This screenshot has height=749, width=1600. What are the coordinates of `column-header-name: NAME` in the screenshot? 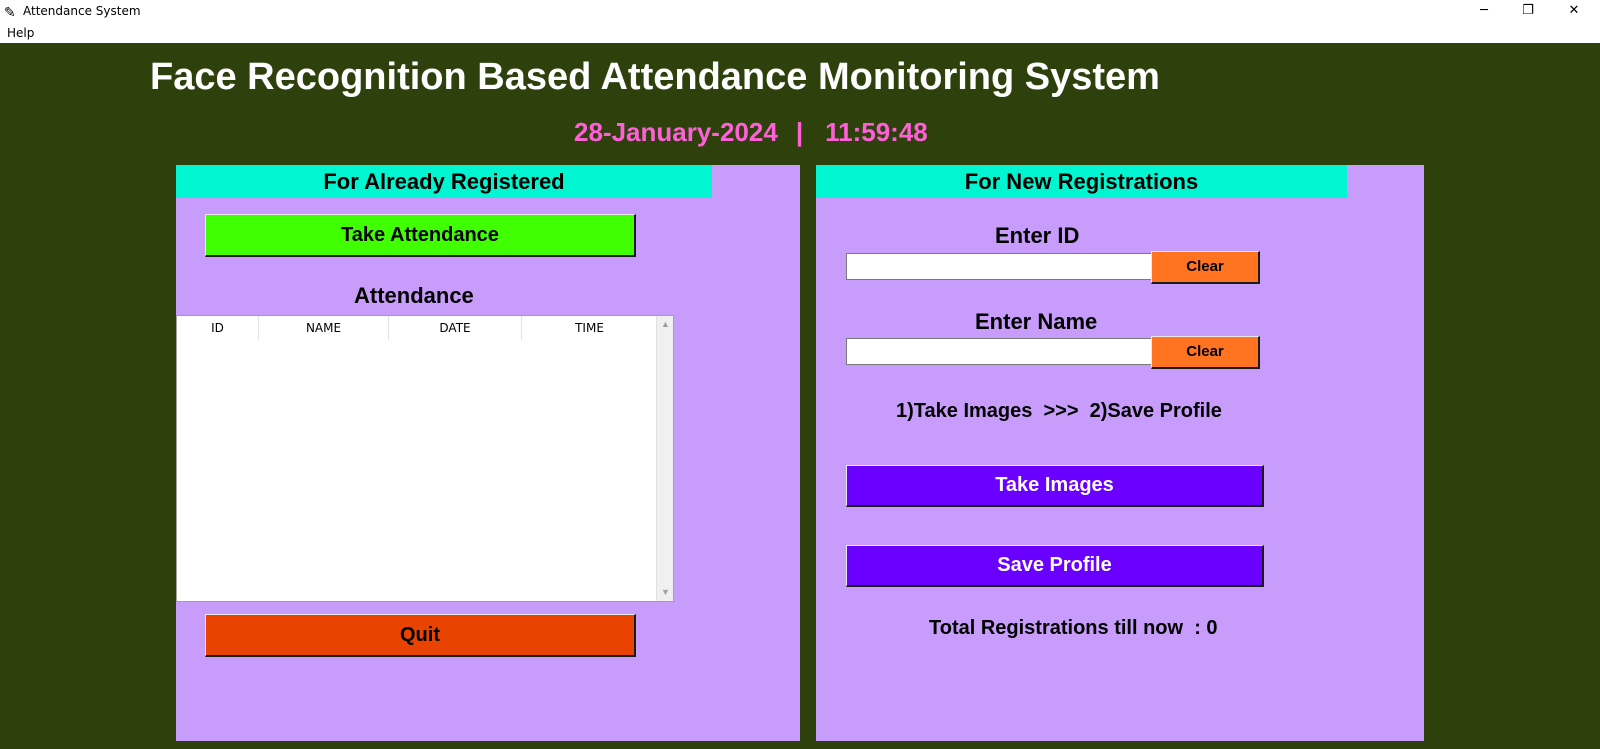 It's located at (324, 328).